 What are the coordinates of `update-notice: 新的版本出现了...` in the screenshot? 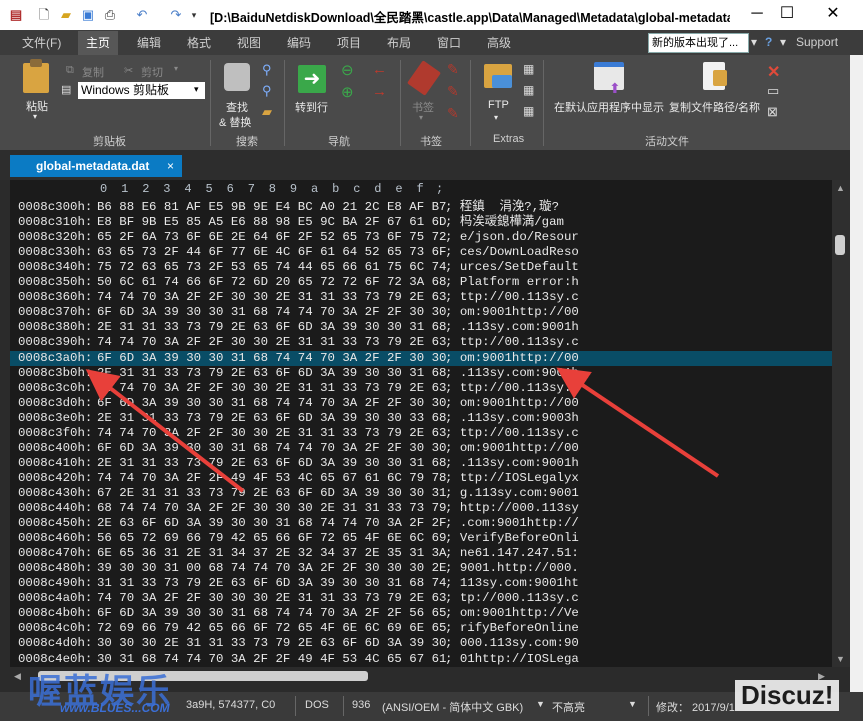 It's located at (698, 43).